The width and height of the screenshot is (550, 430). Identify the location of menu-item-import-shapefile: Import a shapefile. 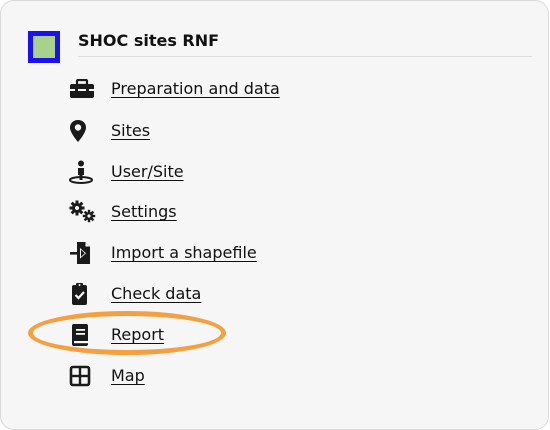
(162, 253).